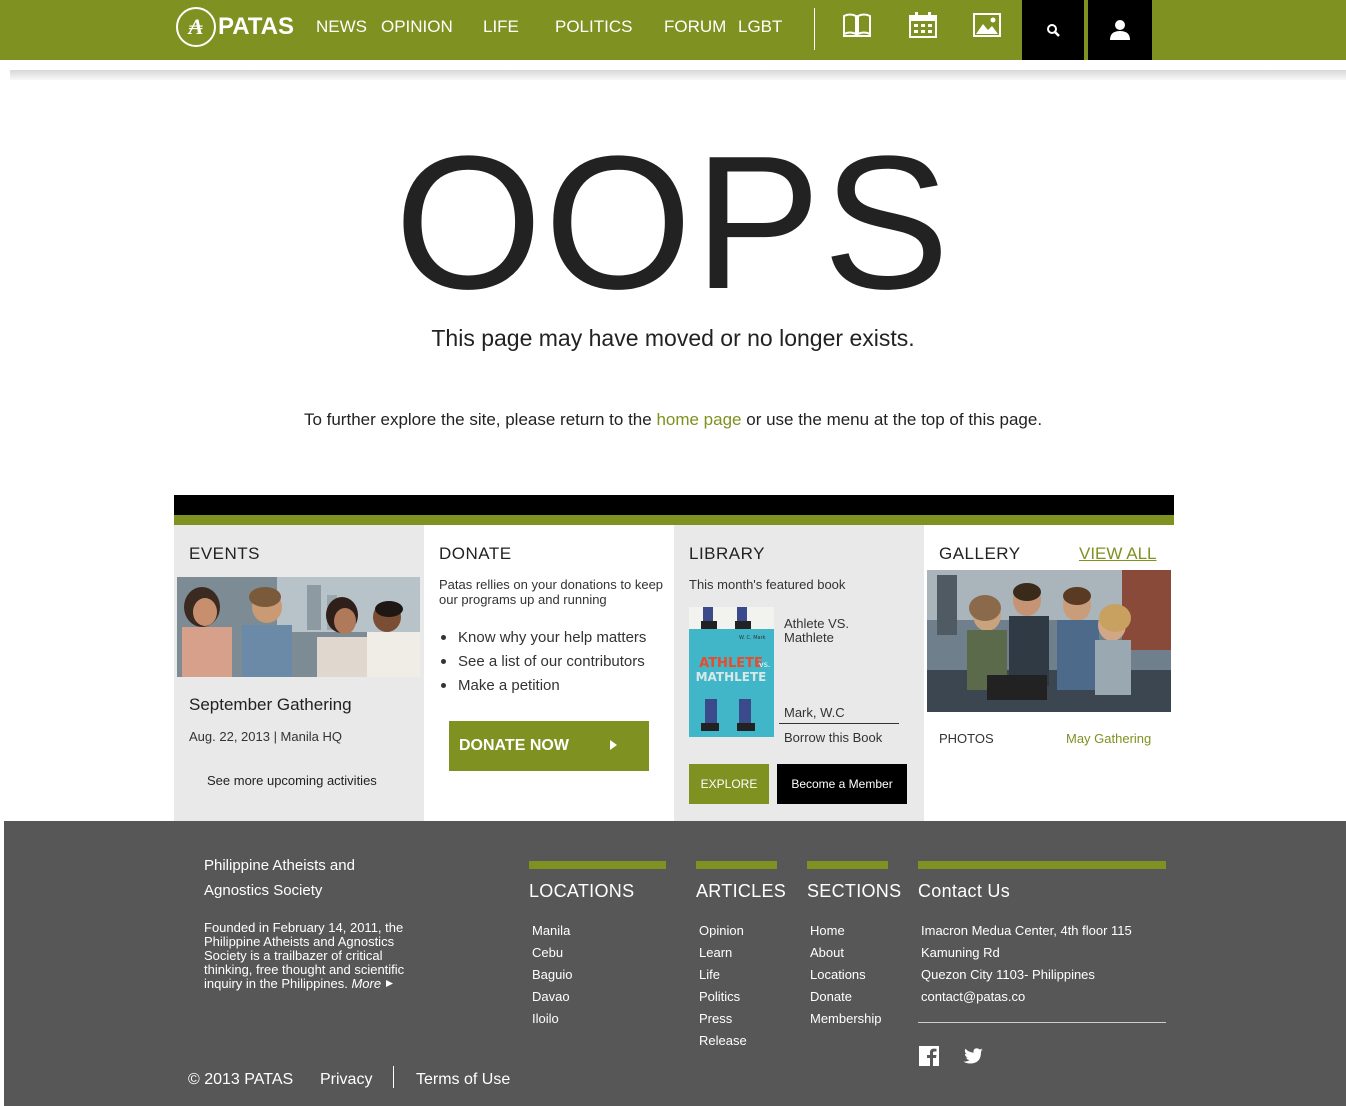 This screenshot has height=1106, width=1346. What do you see at coordinates (814, 29) in the screenshot?
I see `nav-divider` at bounding box center [814, 29].